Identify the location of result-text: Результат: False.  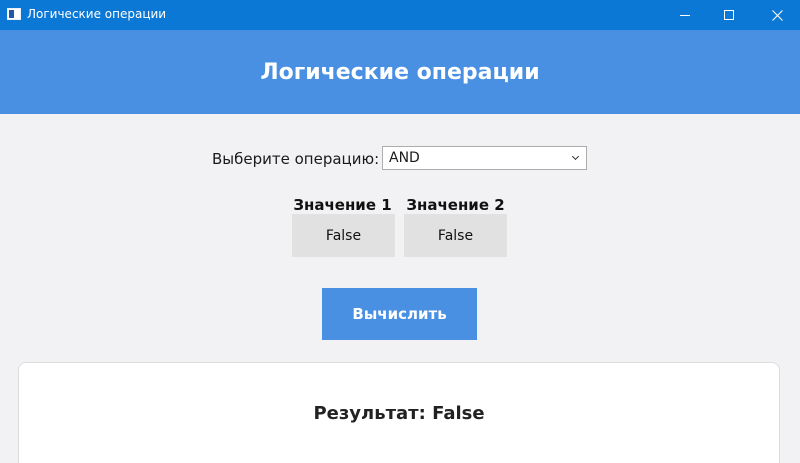
(399, 413).